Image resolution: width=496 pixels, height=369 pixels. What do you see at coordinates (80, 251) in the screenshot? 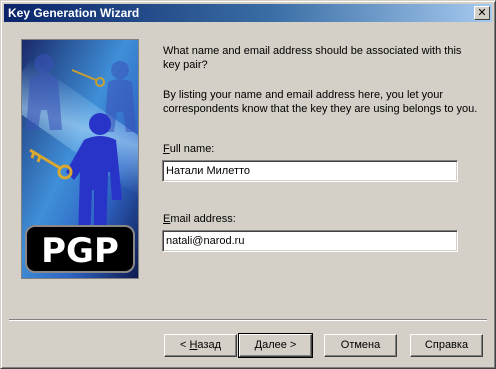
I see `pgp-logo-text: PGP` at bounding box center [80, 251].